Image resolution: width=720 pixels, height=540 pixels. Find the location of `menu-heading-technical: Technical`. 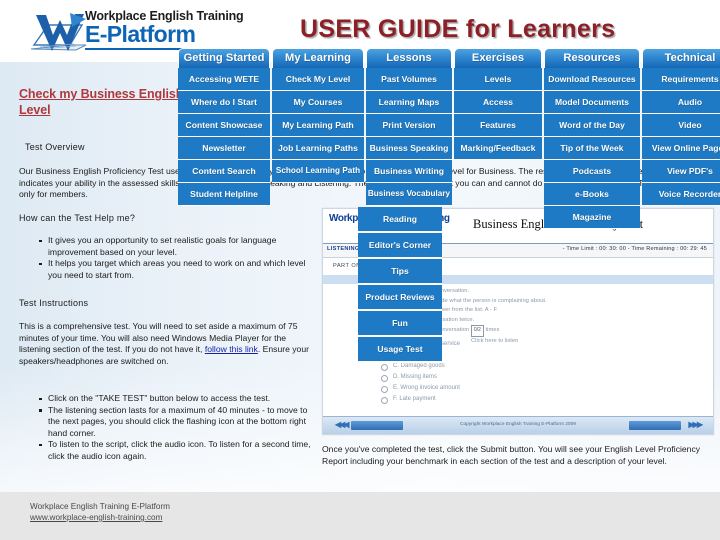

menu-heading-technical: Technical is located at coordinates (681, 58).